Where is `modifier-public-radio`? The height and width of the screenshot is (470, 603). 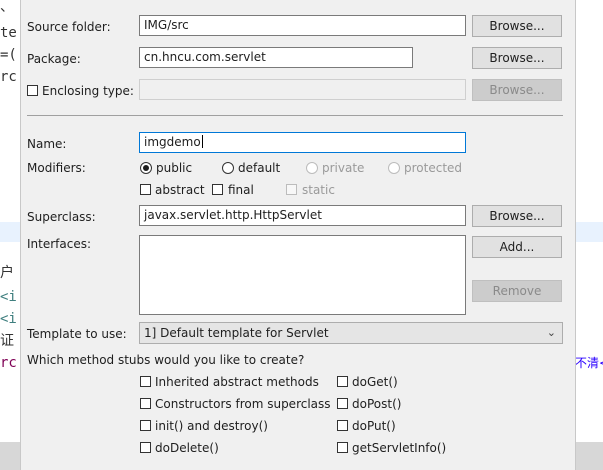 modifier-public-radio is located at coordinates (146, 168).